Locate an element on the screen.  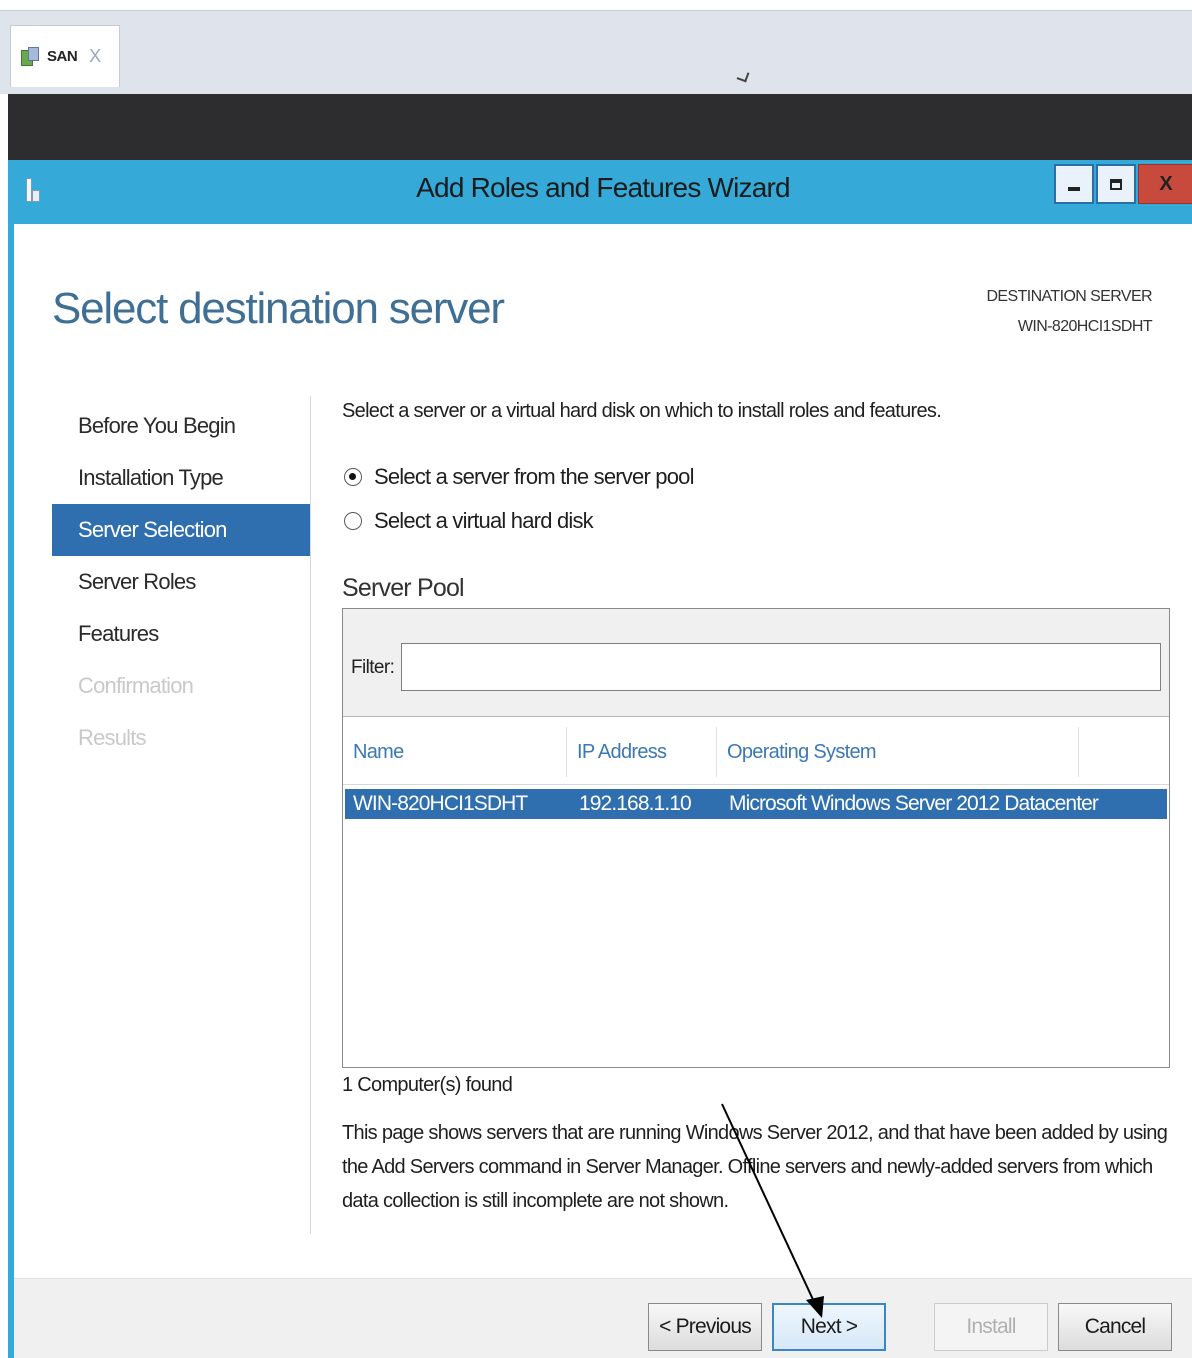
server-pool-heading: Server Pool is located at coordinates (403, 588).